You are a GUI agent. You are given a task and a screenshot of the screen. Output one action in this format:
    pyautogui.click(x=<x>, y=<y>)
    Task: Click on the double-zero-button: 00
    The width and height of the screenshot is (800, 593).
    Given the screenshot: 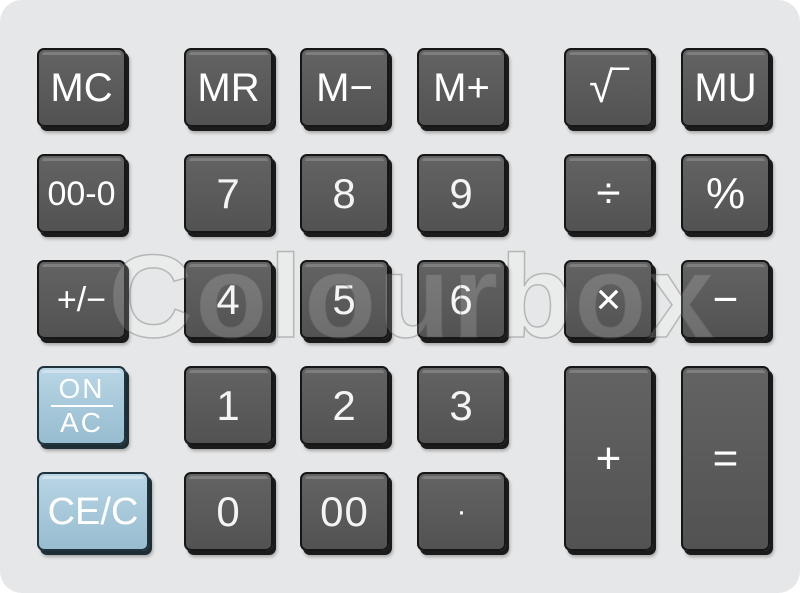 What is the action you would take?
    pyautogui.click(x=344, y=511)
    